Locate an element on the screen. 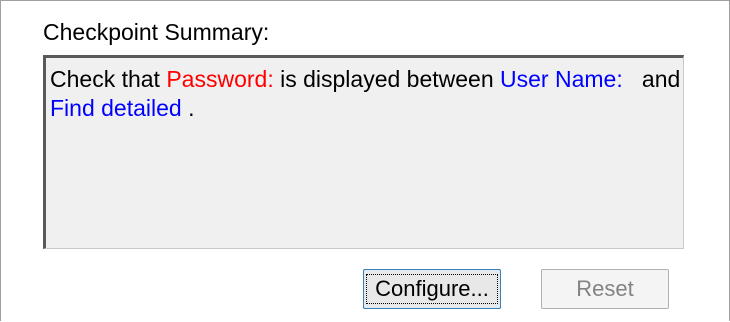 Image resolution: width=730 pixels, height=322 pixels. summary-before-object: User Name: is located at coordinates (561, 79).